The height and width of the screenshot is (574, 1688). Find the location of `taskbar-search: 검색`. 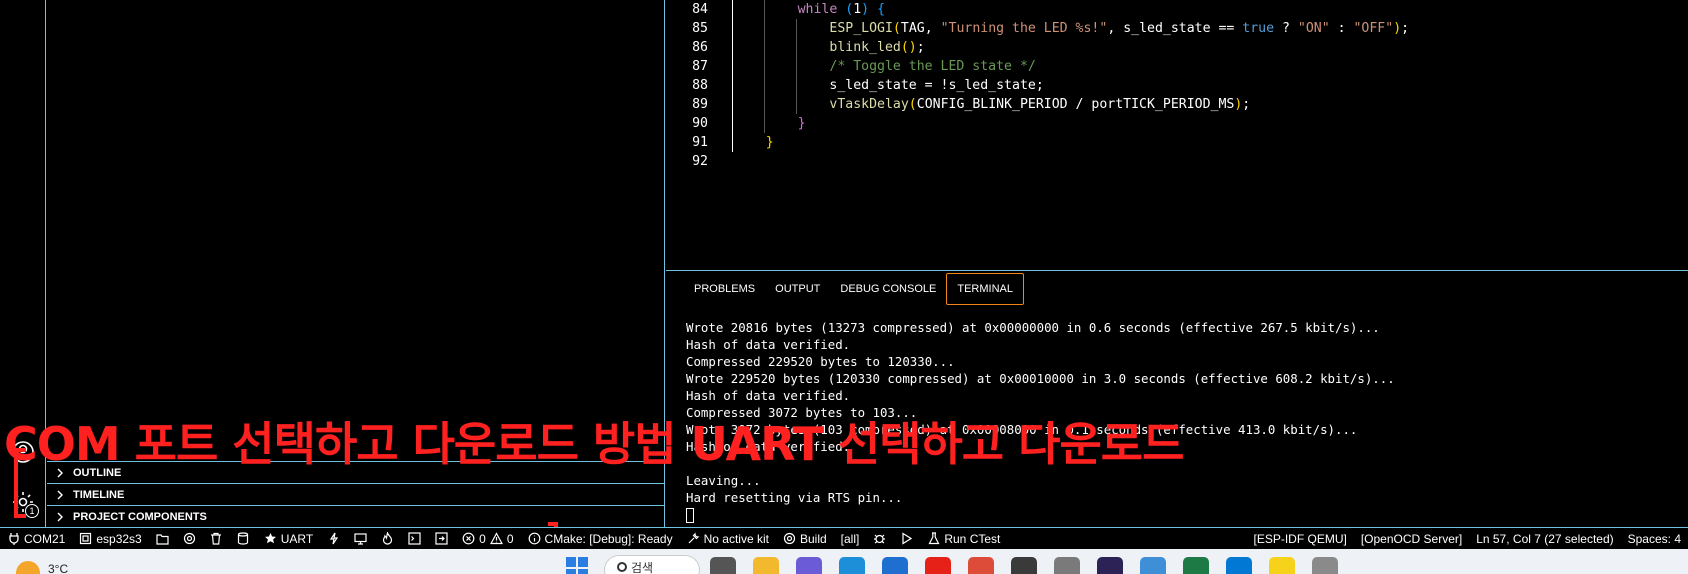

taskbar-search: 검색 is located at coordinates (652, 564).